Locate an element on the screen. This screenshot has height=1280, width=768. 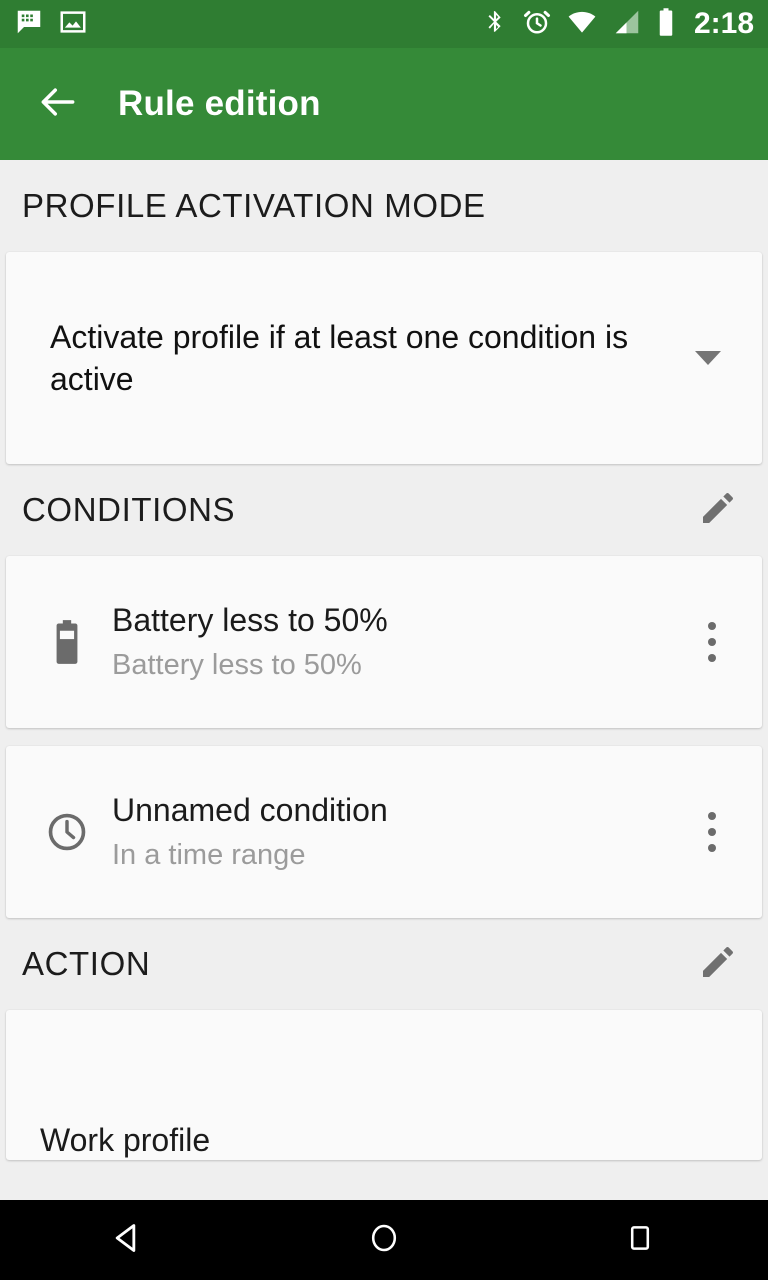
arrow-back-icon is located at coordinates (58, 104).